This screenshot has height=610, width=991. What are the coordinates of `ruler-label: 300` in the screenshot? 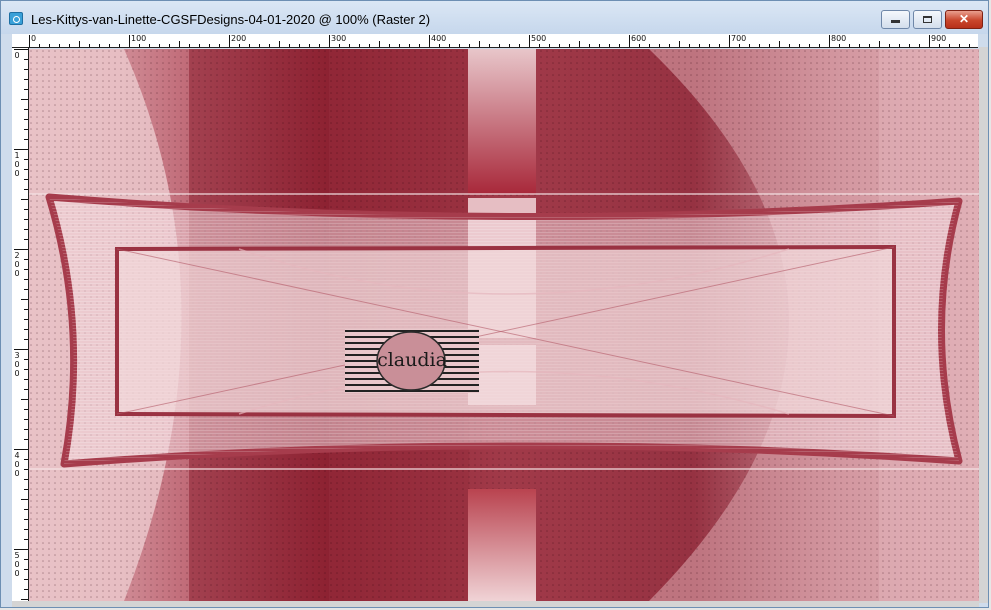 It's located at (17, 364).